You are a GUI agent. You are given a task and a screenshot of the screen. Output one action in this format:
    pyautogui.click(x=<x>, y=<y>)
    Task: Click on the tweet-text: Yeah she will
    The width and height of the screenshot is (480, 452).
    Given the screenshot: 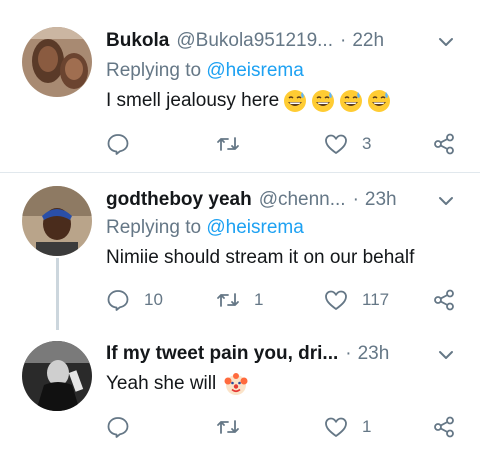 What is the action you would take?
    pyautogui.click(x=177, y=384)
    